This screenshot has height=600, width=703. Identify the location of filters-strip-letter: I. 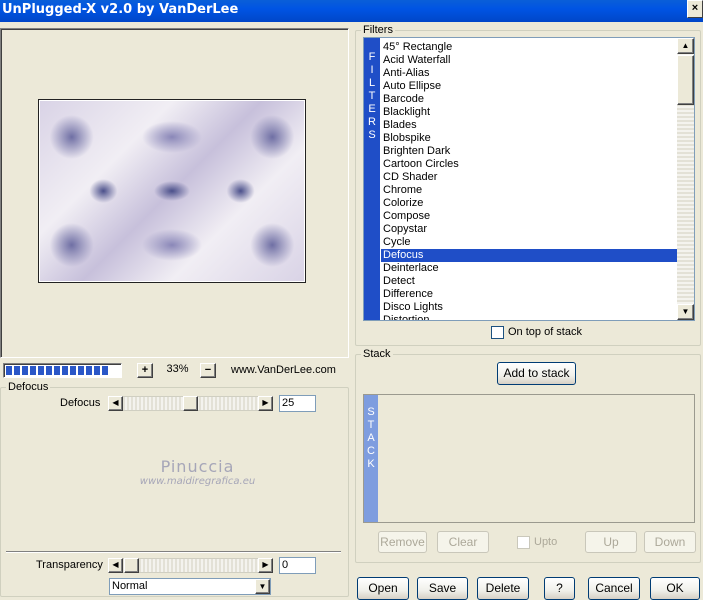
(372, 70).